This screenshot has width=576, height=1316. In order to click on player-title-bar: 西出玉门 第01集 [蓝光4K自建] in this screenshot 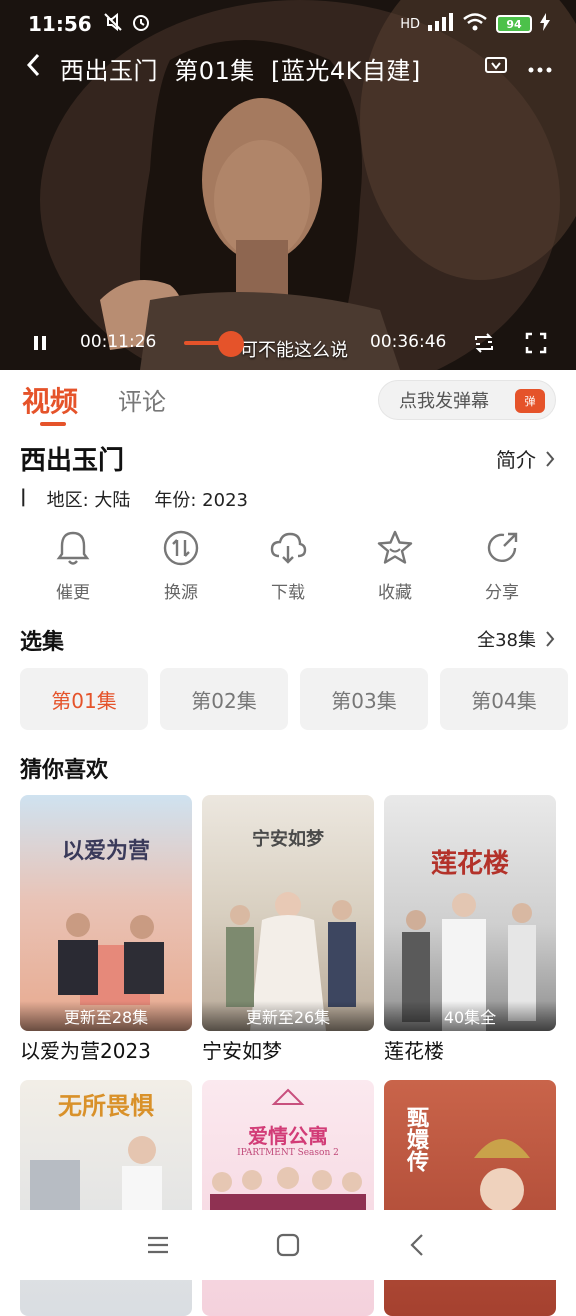, I will do `click(288, 68)`.